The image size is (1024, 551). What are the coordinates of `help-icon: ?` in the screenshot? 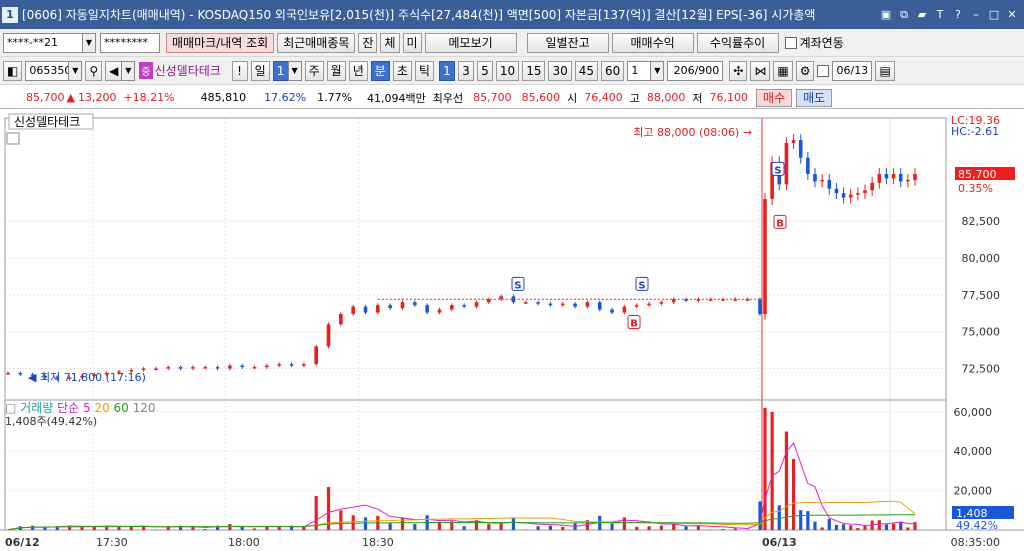 It's located at (958, 15).